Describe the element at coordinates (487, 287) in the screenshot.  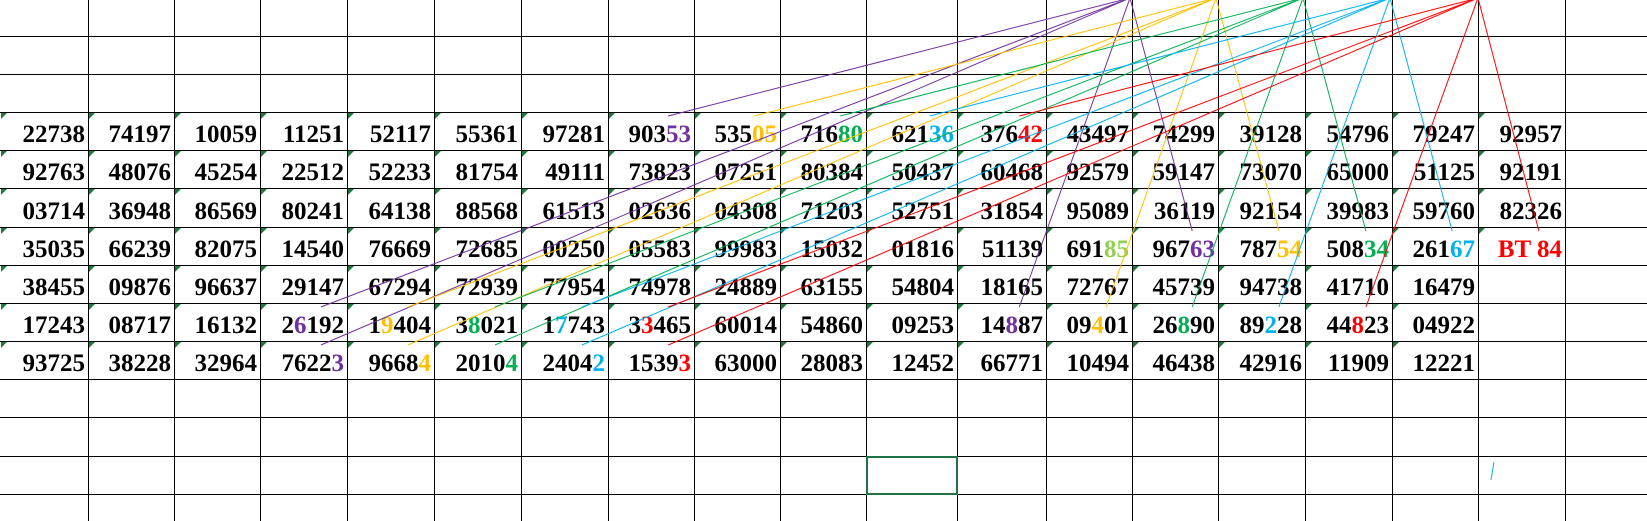
I see `cell-value: 72939` at that location.